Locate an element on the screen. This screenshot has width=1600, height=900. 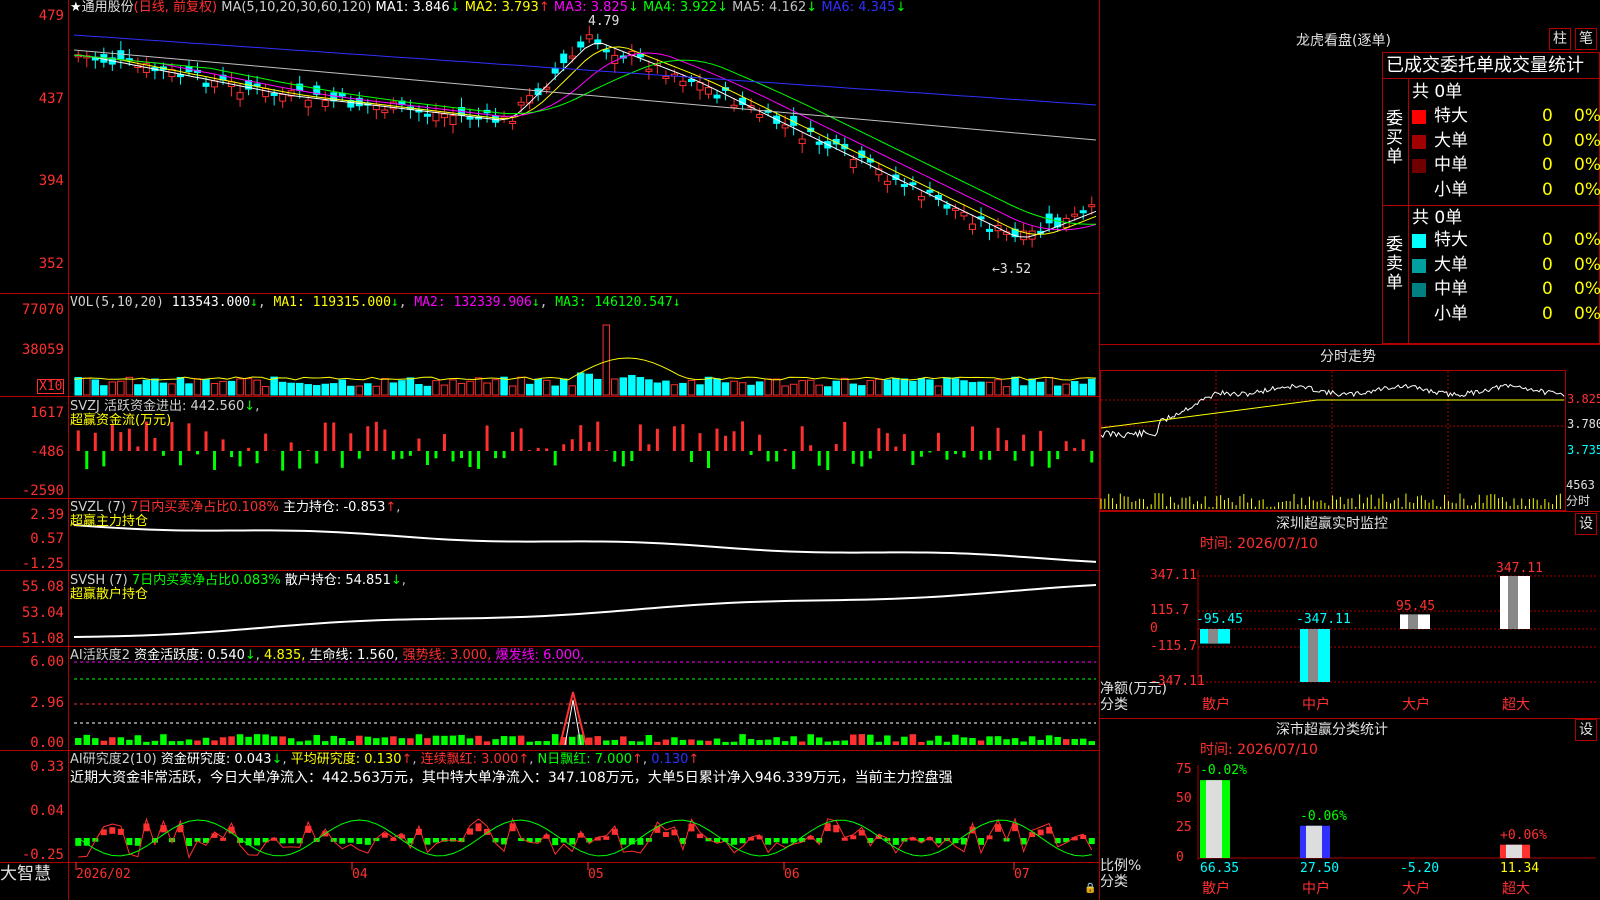
sz-bar-value: -347.11 is located at coordinates (1323, 619).